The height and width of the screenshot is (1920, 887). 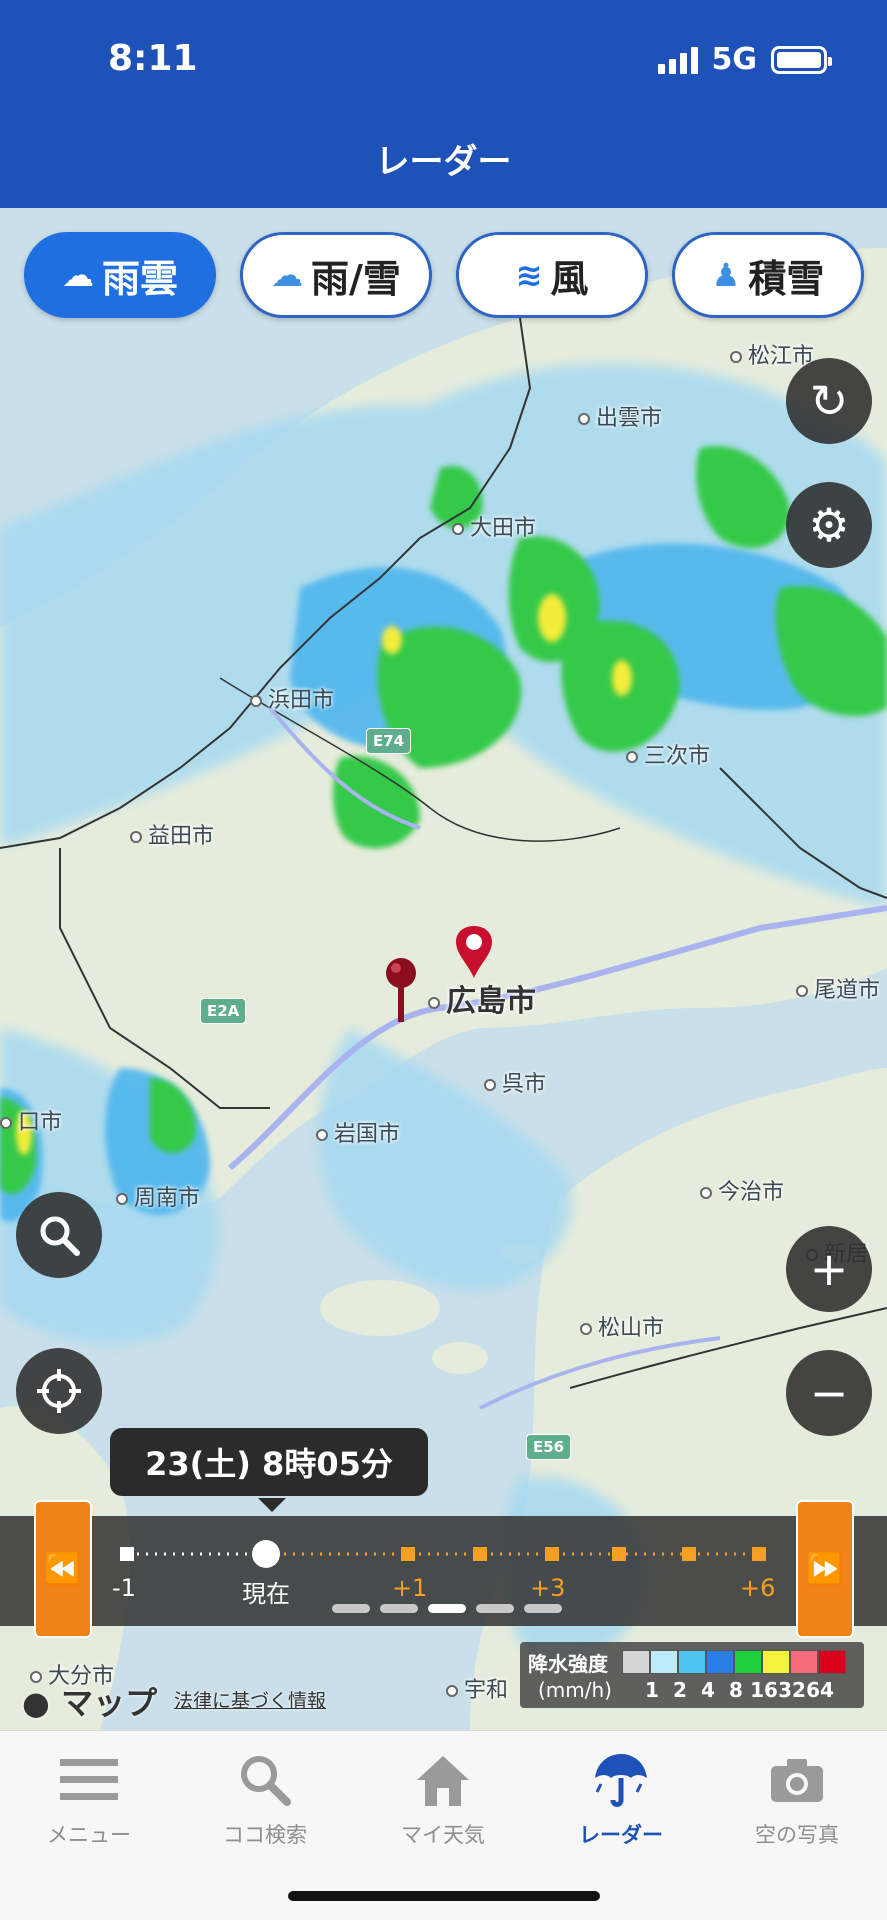 What do you see at coordinates (292, 698) in the screenshot?
I see `city-label: 浜田市` at bounding box center [292, 698].